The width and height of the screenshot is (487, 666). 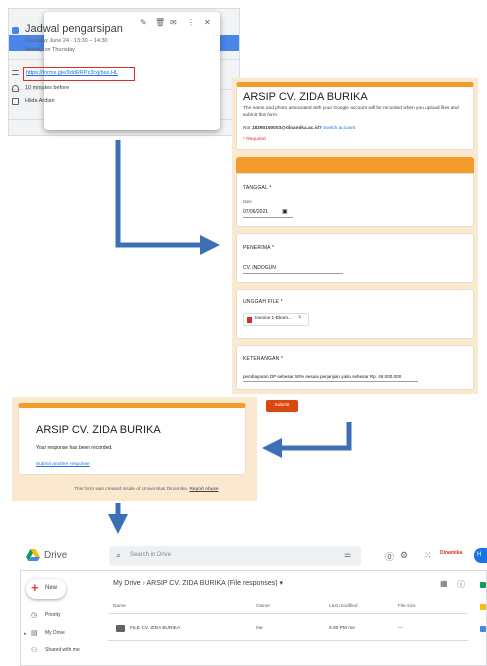 I want to click on response-title: ARSIP CV. ZIDA BURIKA, so click(x=98, y=430).